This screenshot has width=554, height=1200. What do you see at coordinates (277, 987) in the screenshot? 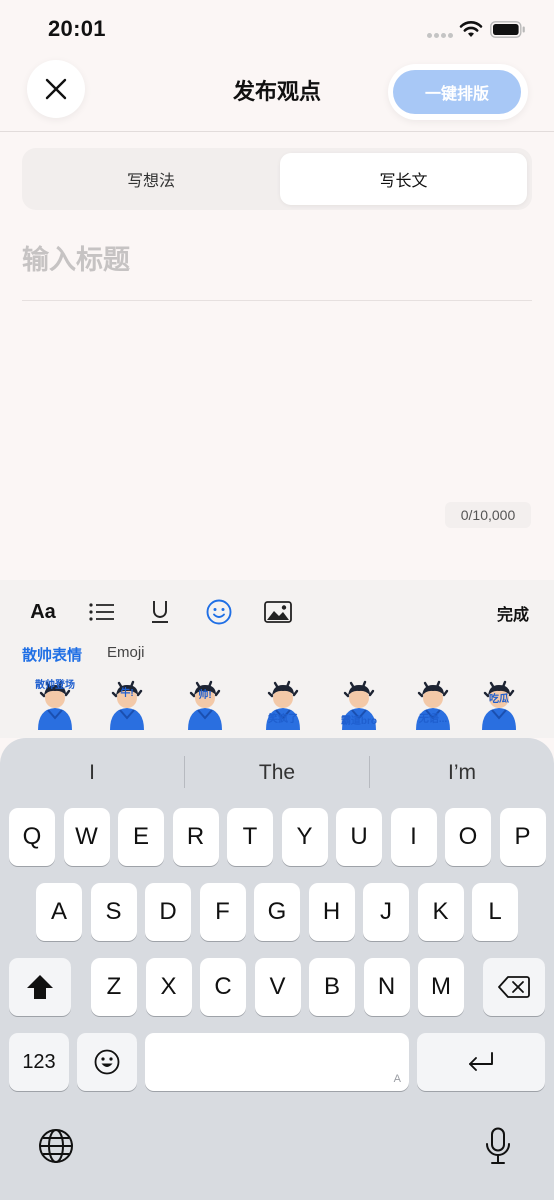
I see `key-v: V` at bounding box center [277, 987].